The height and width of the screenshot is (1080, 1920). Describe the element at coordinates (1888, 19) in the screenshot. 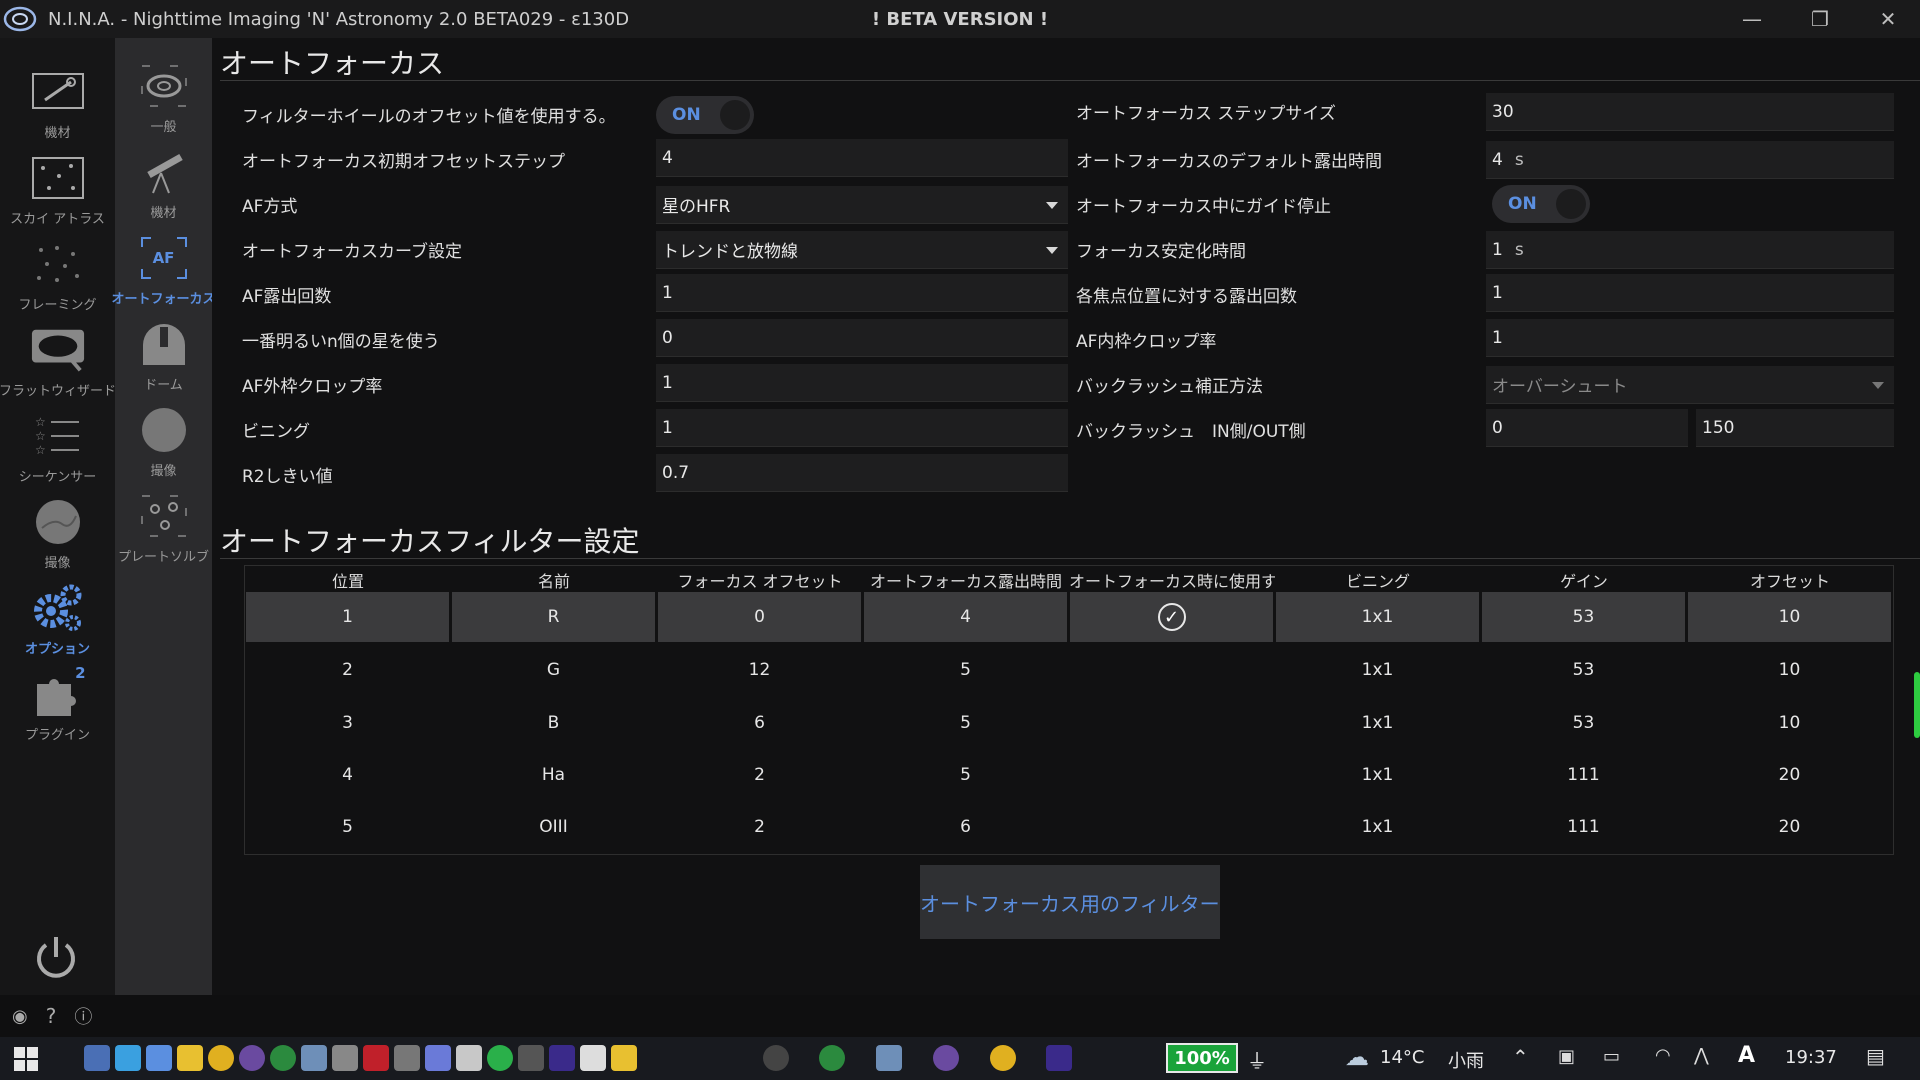

I see `close-button: ✕` at that location.